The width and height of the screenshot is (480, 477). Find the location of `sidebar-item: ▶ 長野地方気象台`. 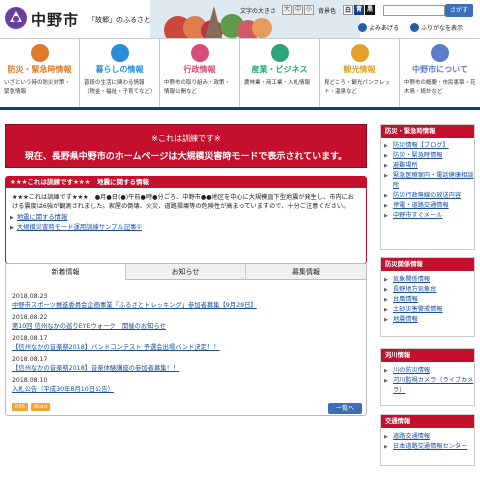

sidebar-item: ▶ 長野地方気象台 is located at coordinates (427, 290).